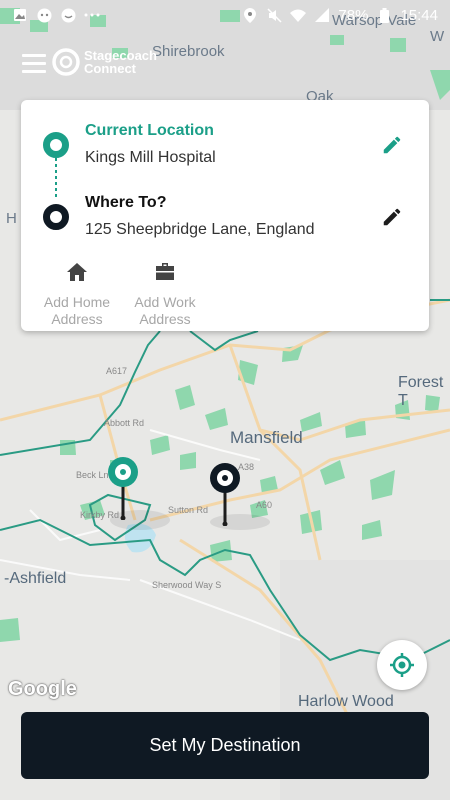 The width and height of the screenshot is (450, 800). I want to click on mute-status-icon, so click(274, 15).